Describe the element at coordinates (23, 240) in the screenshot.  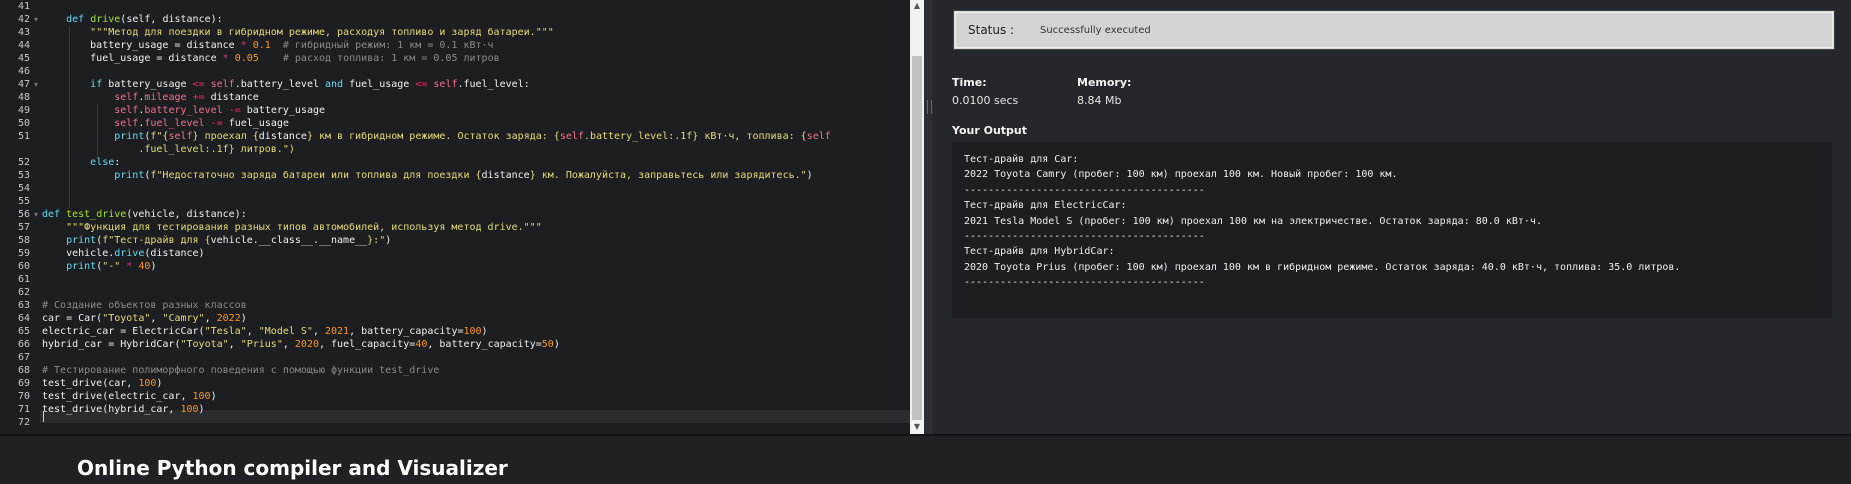
I see `line-number: 58` at that location.